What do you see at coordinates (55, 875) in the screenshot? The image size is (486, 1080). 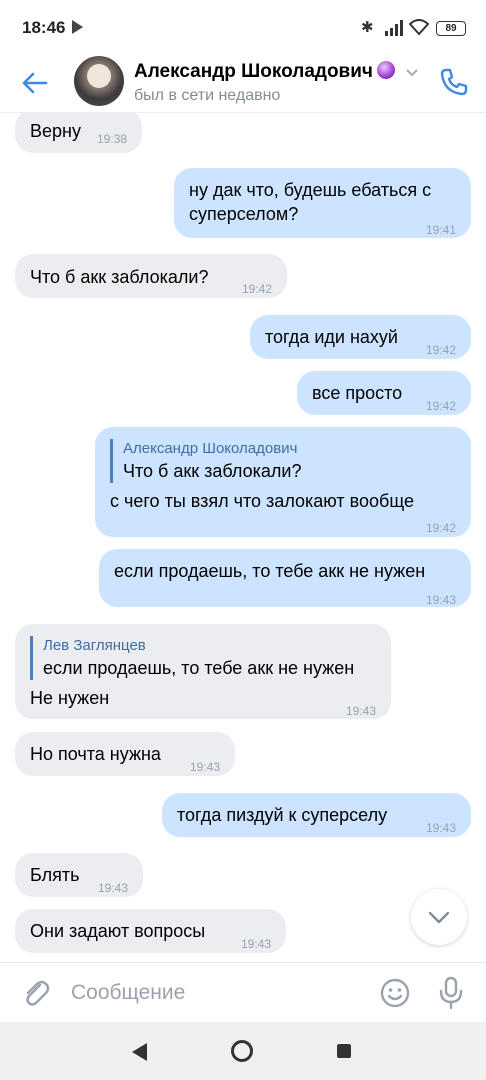 I see `message-text: Блять` at bounding box center [55, 875].